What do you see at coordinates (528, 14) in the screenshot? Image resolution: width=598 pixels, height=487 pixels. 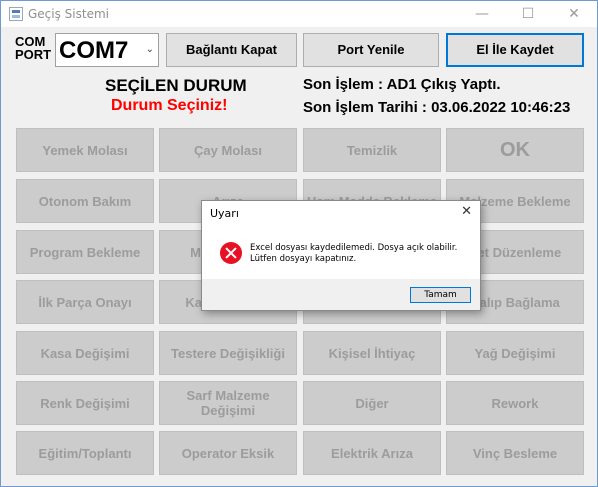 I see `maximize-button: ☐` at bounding box center [528, 14].